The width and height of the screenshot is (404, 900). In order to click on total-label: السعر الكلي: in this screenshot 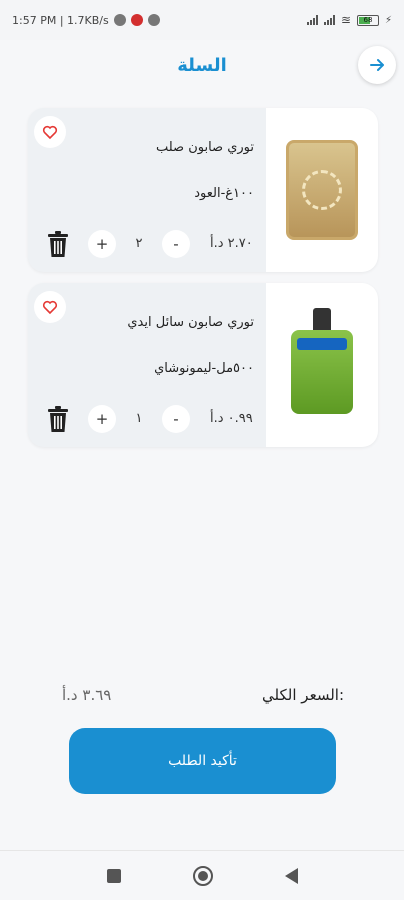, I will do `click(303, 695)`.